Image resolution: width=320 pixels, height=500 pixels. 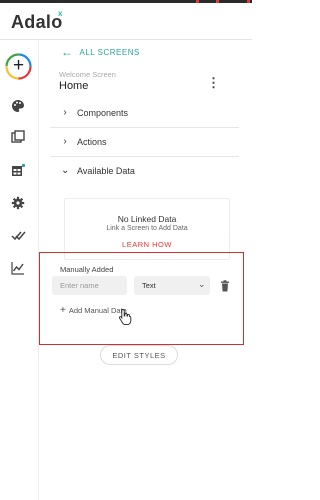 What do you see at coordinates (89, 285) in the screenshot?
I see `data-name-input` at bounding box center [89, 285].